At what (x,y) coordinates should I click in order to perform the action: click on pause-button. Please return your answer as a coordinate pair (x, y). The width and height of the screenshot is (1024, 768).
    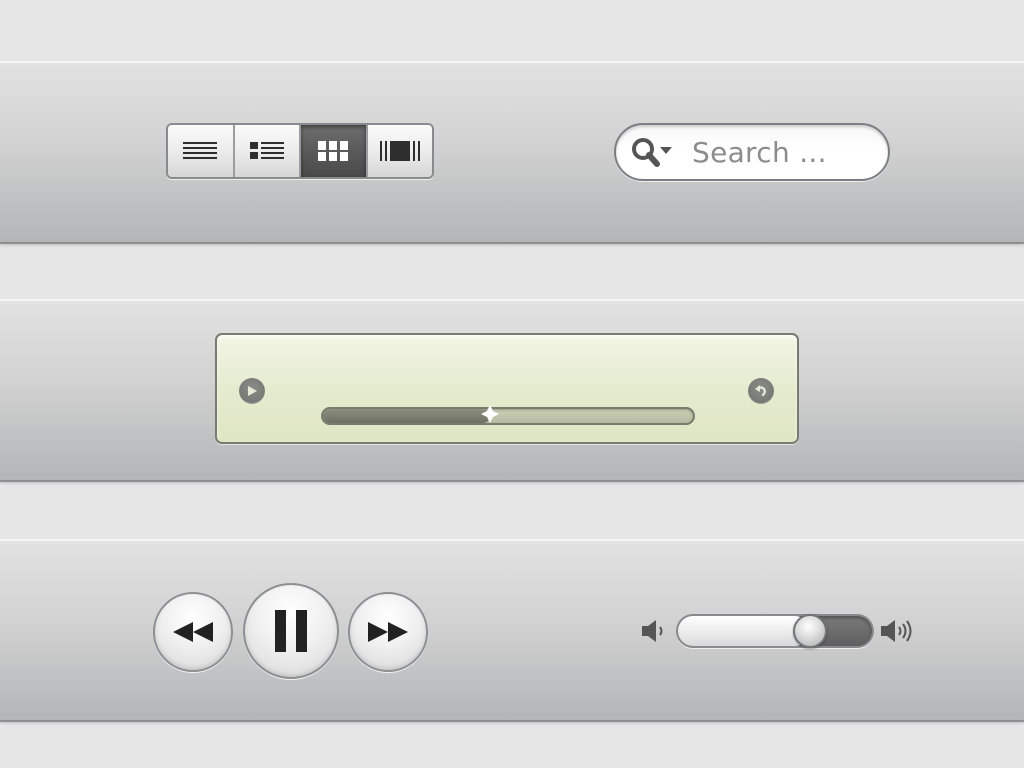
    Looking at the image, I should click on (291, 631).